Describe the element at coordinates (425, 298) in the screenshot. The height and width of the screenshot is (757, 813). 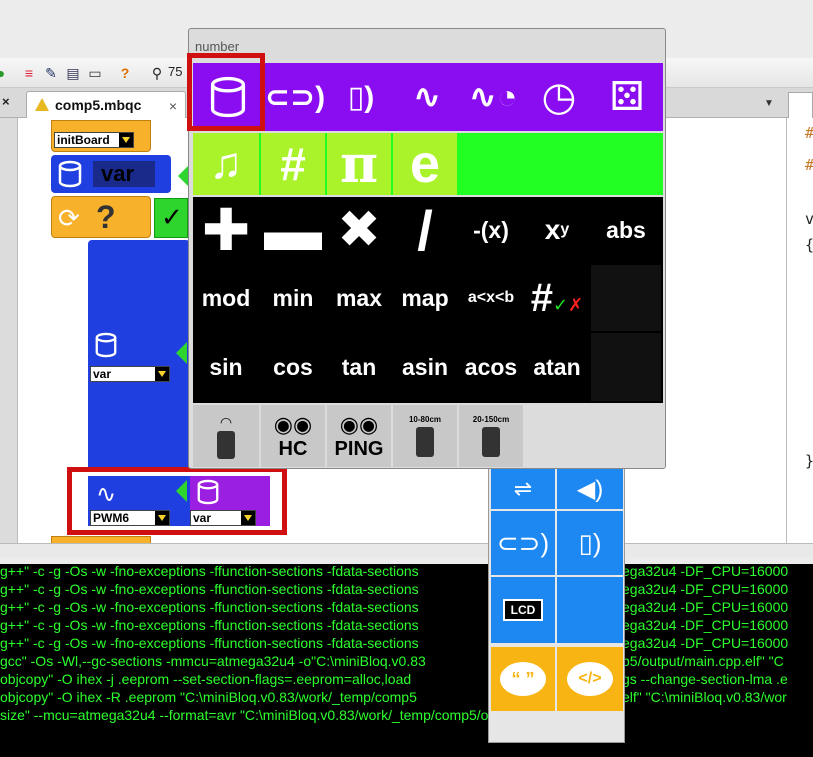
I see `map-button: map` at that location.